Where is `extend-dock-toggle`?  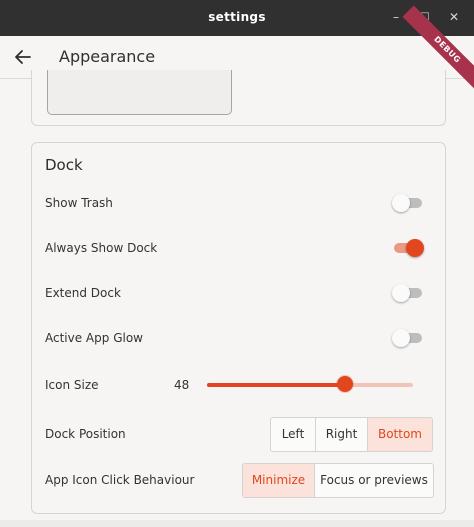 extend-dock-toggle is located at coordinates (407, 293).